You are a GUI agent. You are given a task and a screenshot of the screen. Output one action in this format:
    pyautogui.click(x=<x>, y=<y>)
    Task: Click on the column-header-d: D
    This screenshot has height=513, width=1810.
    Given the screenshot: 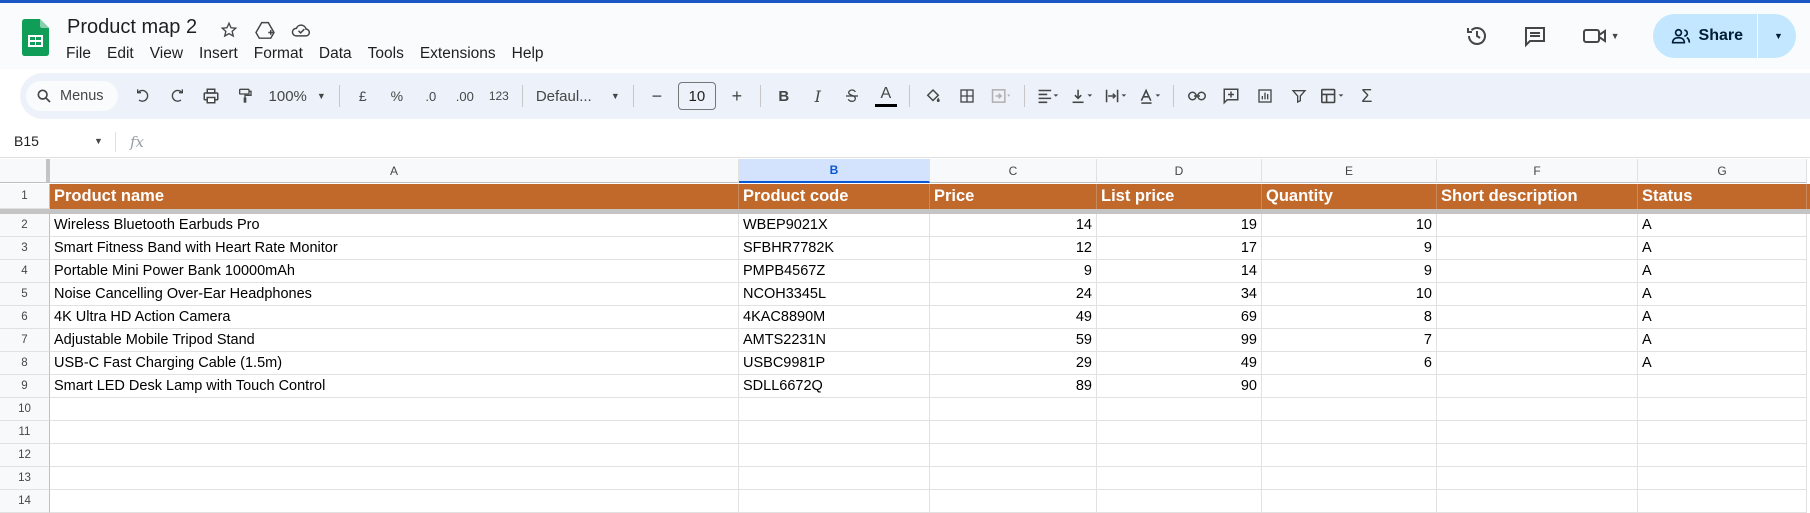 What is the action you would take?
    pyautogui.click(x=1179, y=171)
    